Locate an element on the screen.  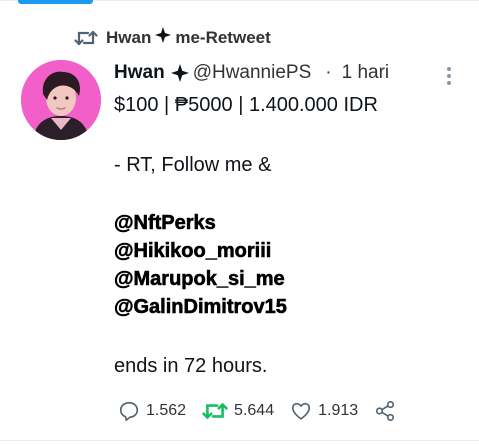
mention-link: @Marupok_si_me is located at coordinates (199, 279).